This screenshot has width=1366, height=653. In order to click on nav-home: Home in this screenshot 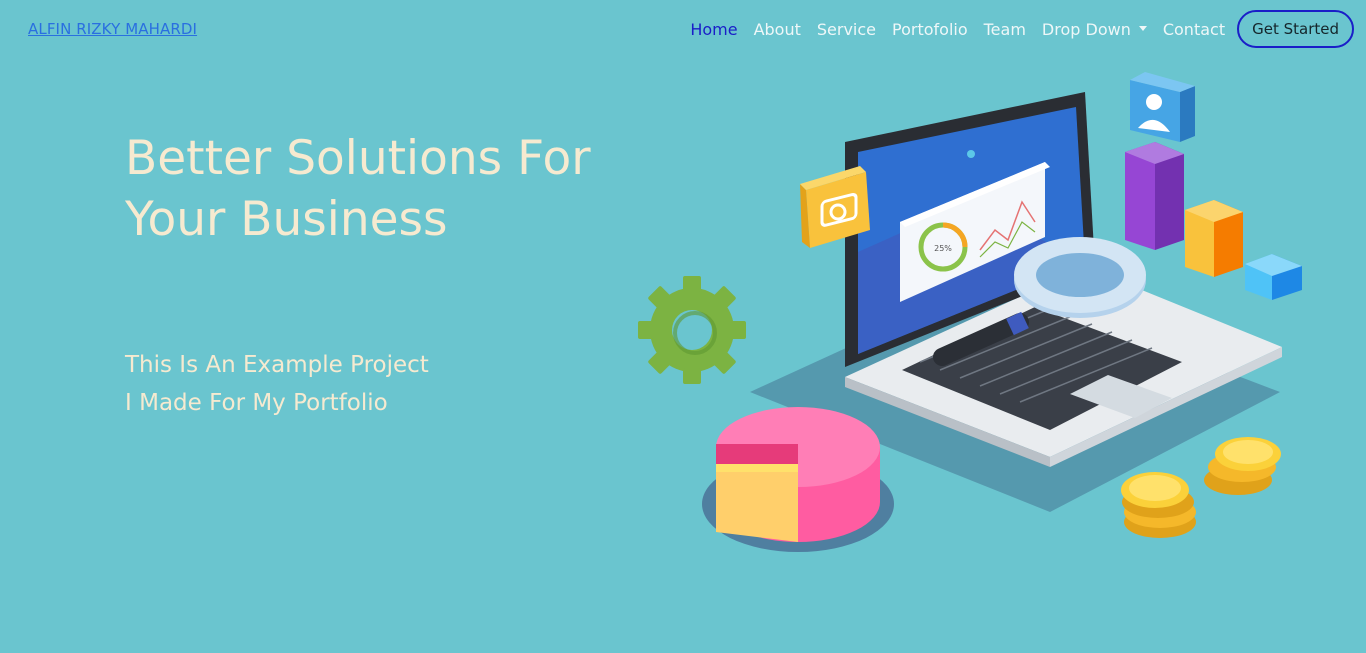, I will do `click(713, 29)`.